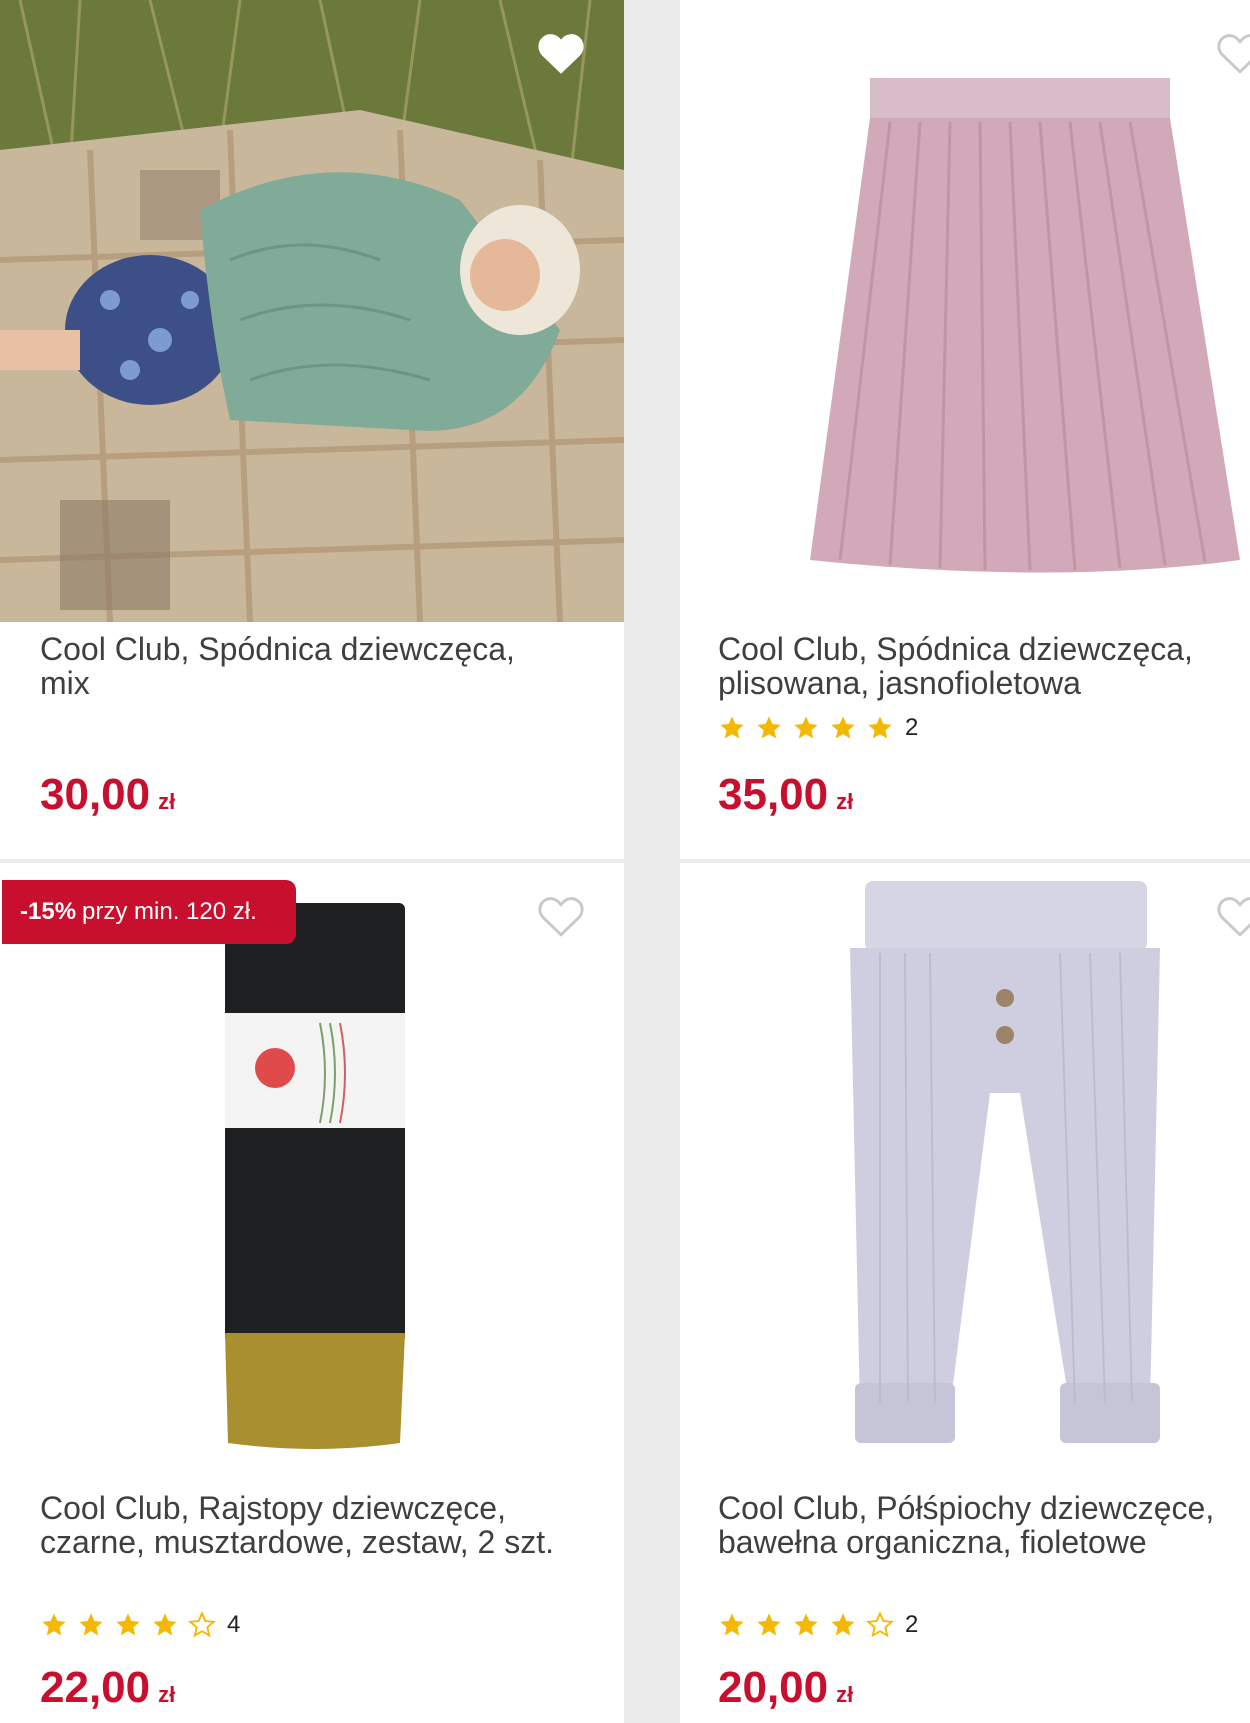 This screenshot has width=1250, height=1723. What do you see at coordinates (95, 794) in the screenshot?
I see `price-value: 30,00` at bounding box center [95, 794].